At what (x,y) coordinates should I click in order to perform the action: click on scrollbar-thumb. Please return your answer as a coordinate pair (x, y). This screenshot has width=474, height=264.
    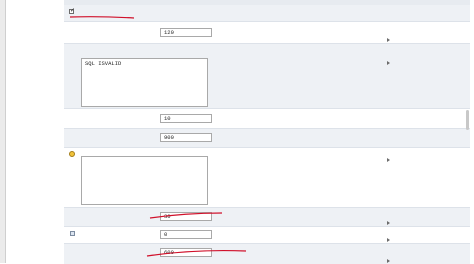
    Looking at the image, I should click on (467, 120).